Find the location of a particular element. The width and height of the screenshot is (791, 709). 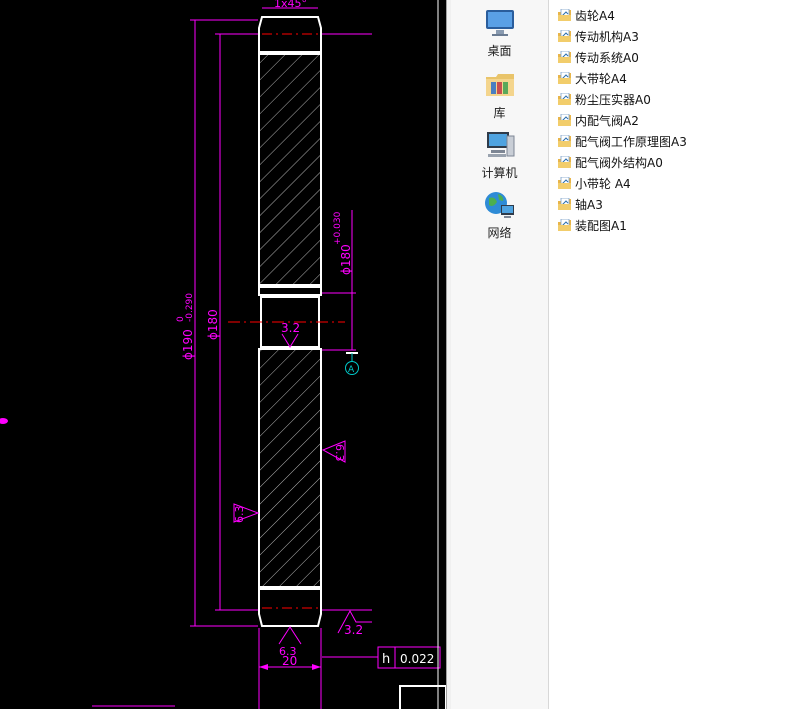

upper-rim is located at coordinates (290, 34).